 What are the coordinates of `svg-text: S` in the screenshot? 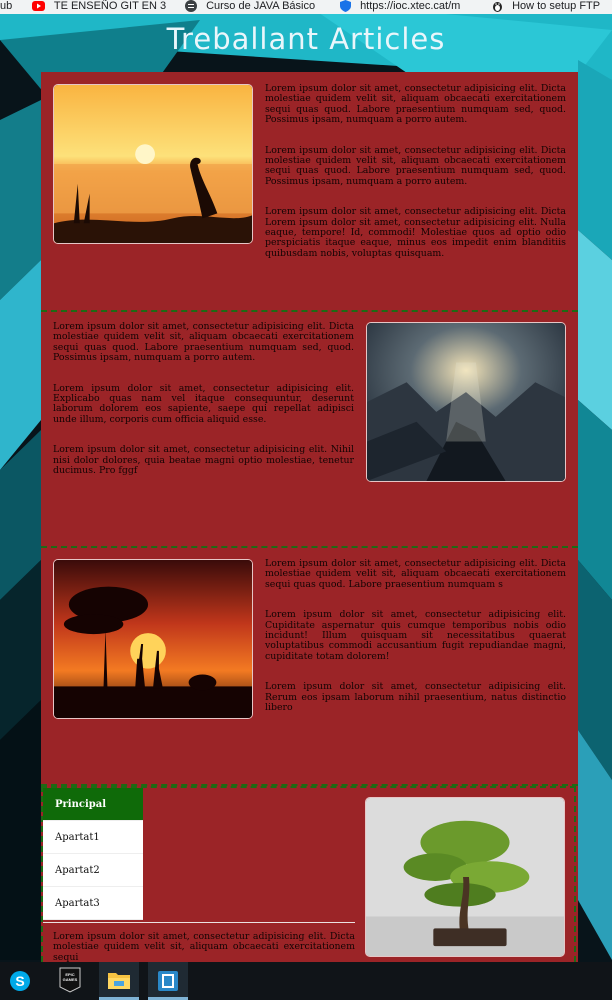 It's located at (19, 981).